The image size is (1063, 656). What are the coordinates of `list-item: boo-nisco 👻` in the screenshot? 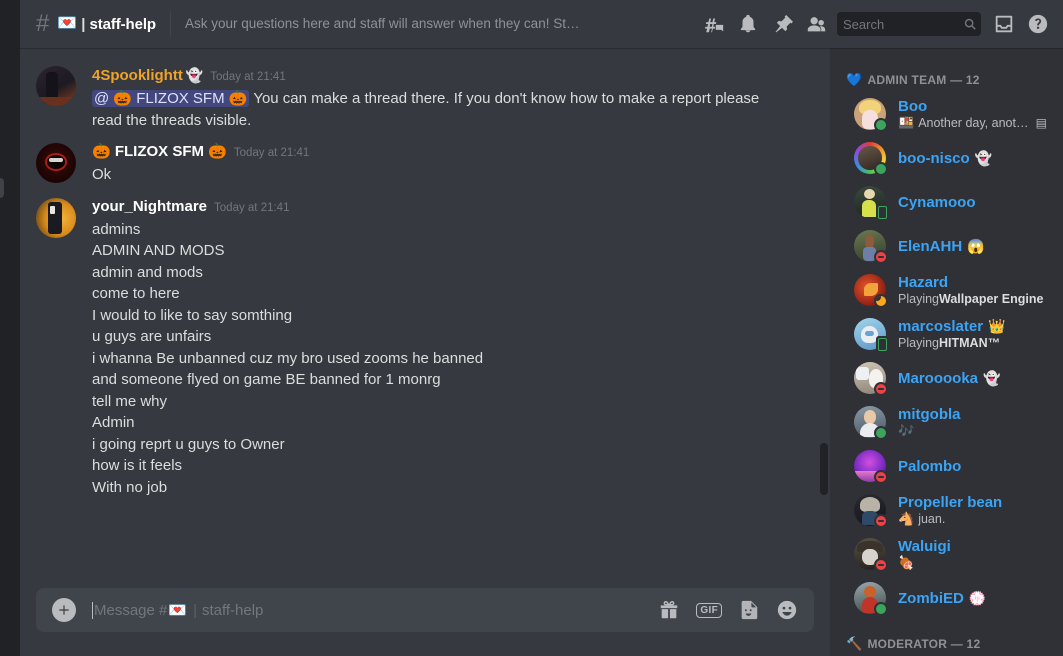 It's located at (946, 158).